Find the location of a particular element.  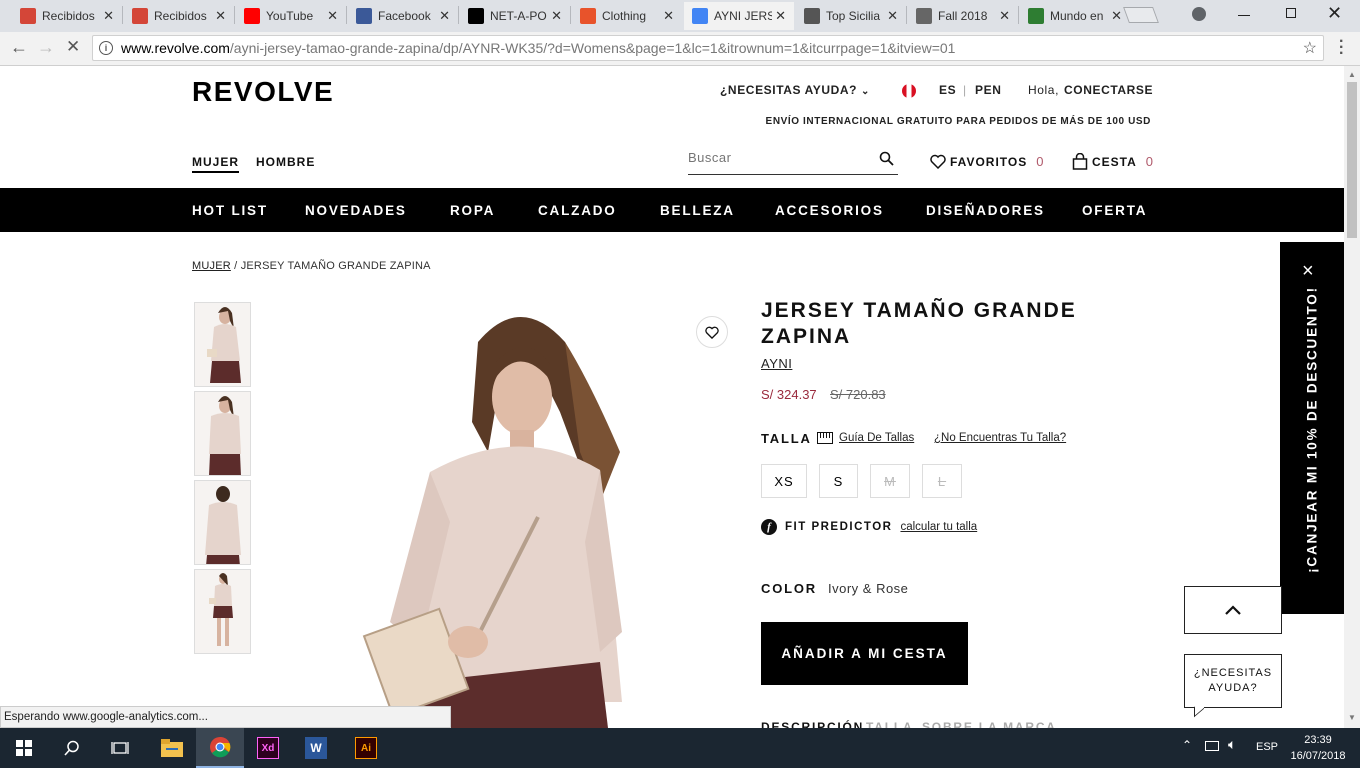

xd-icon: Xd is located at coordinates (268, 748).